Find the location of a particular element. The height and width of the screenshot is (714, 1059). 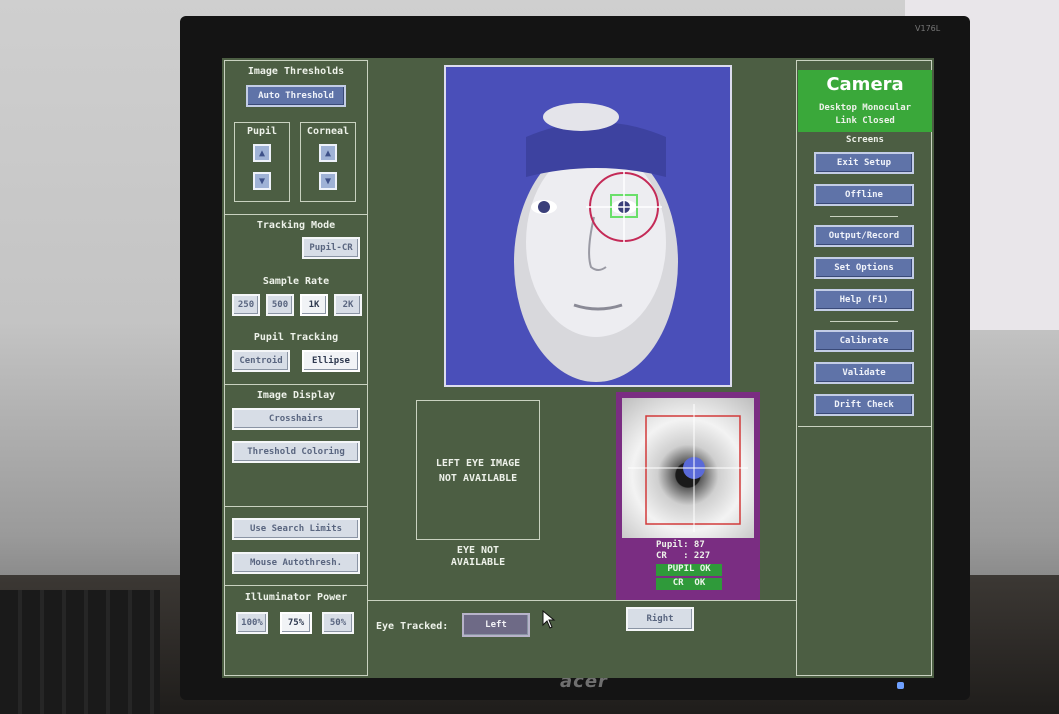

image-display-title: Image Display is located at coordinates (296, 395).